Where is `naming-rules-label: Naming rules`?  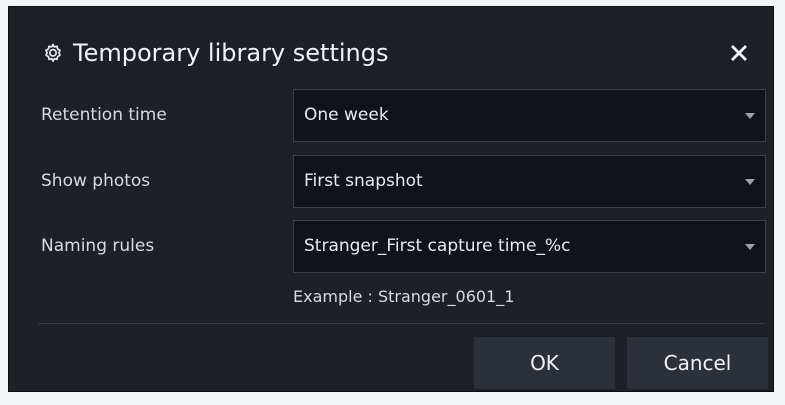 naming-rules-label: Naming rules is located at coordinates (98, 246).